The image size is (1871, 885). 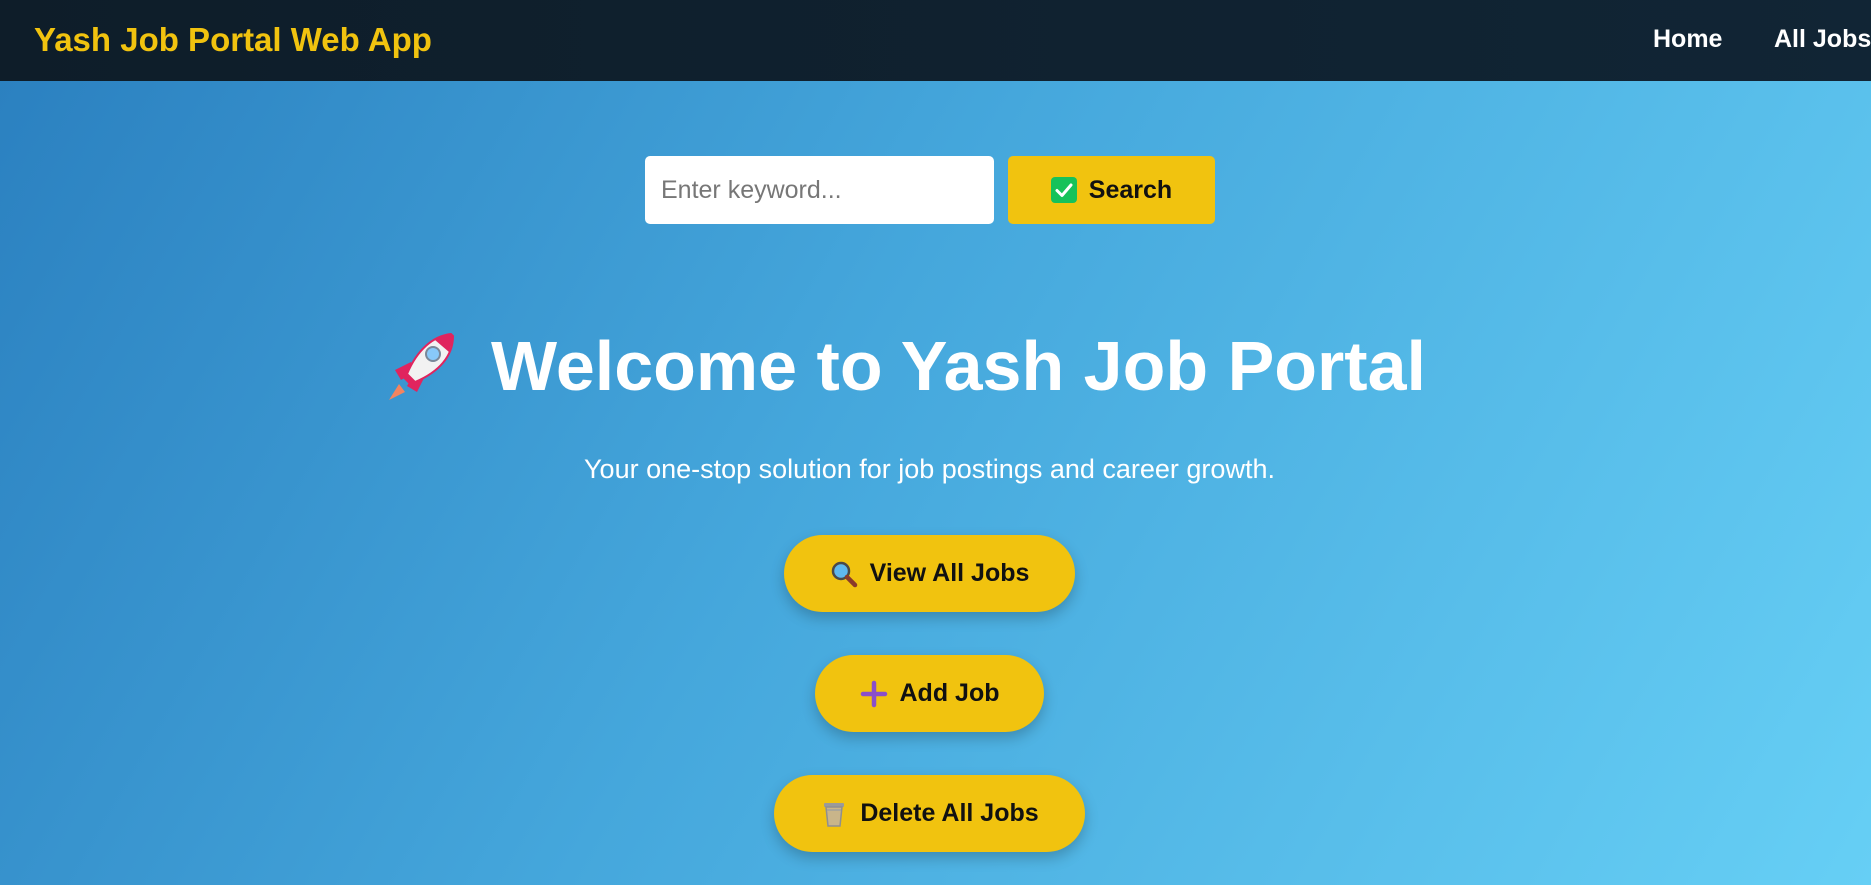 I want to click on add-job-label: Add Job, so click(x=949, y=693).